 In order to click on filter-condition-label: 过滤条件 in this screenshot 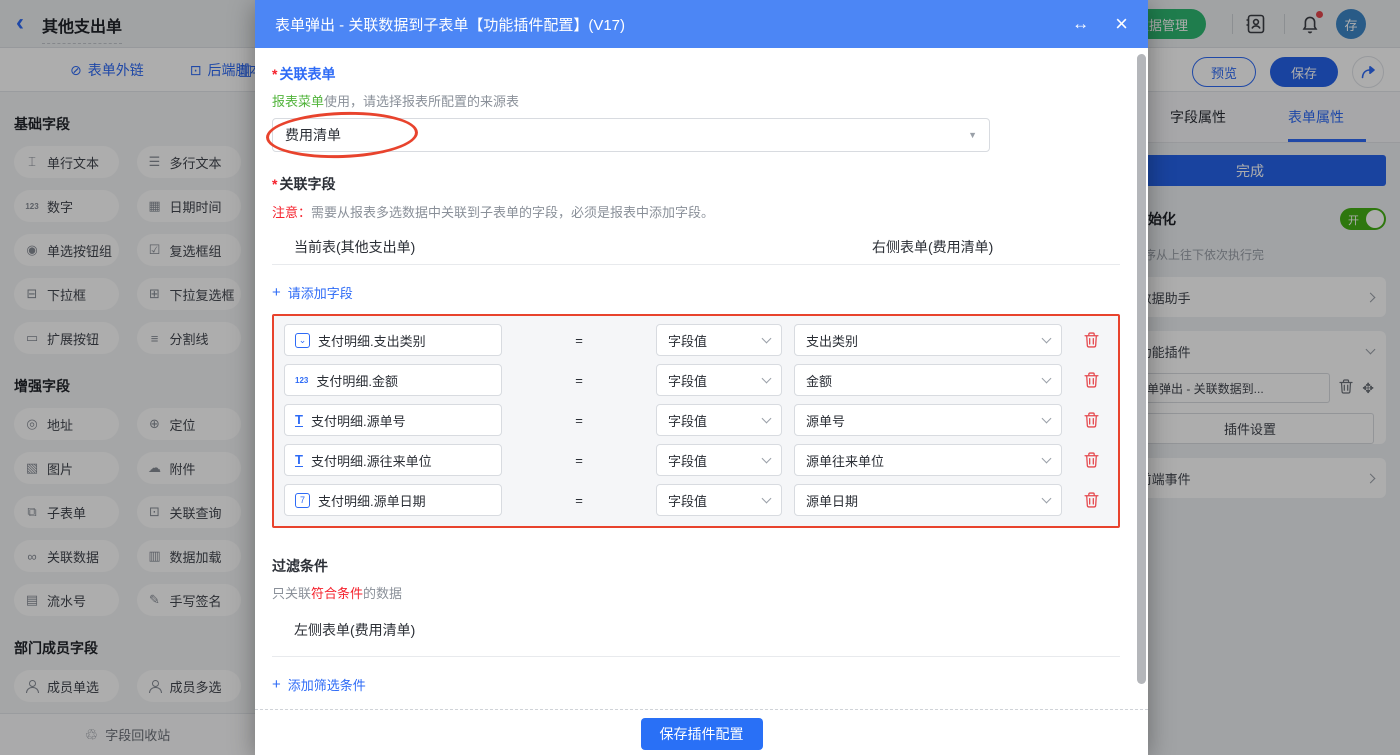, I will do `click(300, 566)`.